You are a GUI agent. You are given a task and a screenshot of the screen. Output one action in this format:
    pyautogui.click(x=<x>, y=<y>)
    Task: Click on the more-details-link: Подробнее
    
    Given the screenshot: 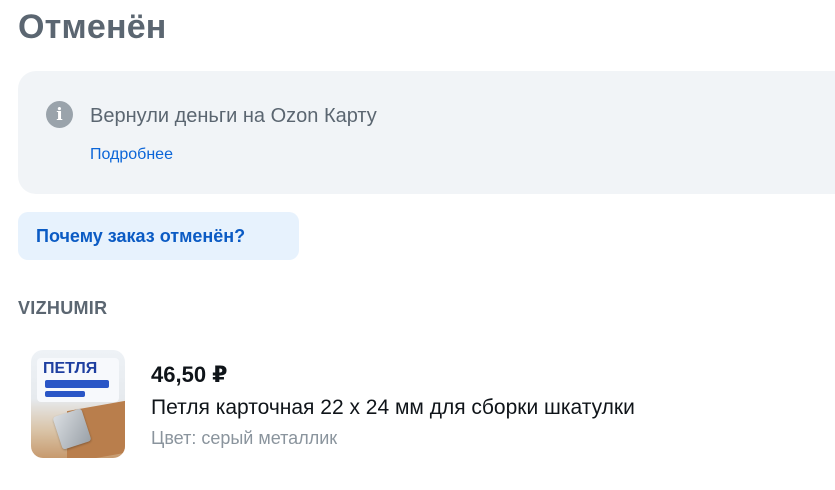 What is the action you would take?
    pyautogui.click(x=131, y=155)
    